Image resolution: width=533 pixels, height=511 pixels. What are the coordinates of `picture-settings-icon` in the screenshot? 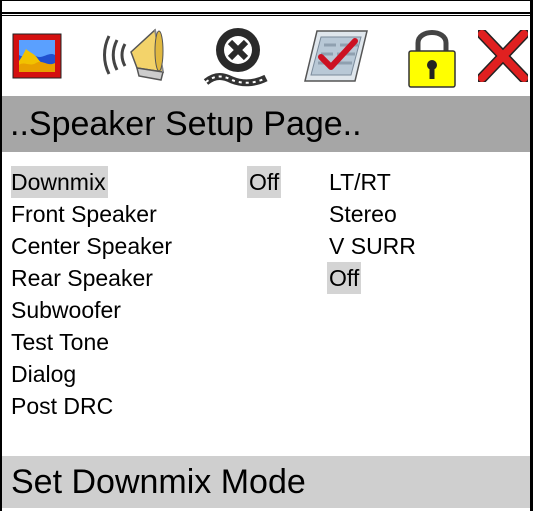 It's located at (37, 56).